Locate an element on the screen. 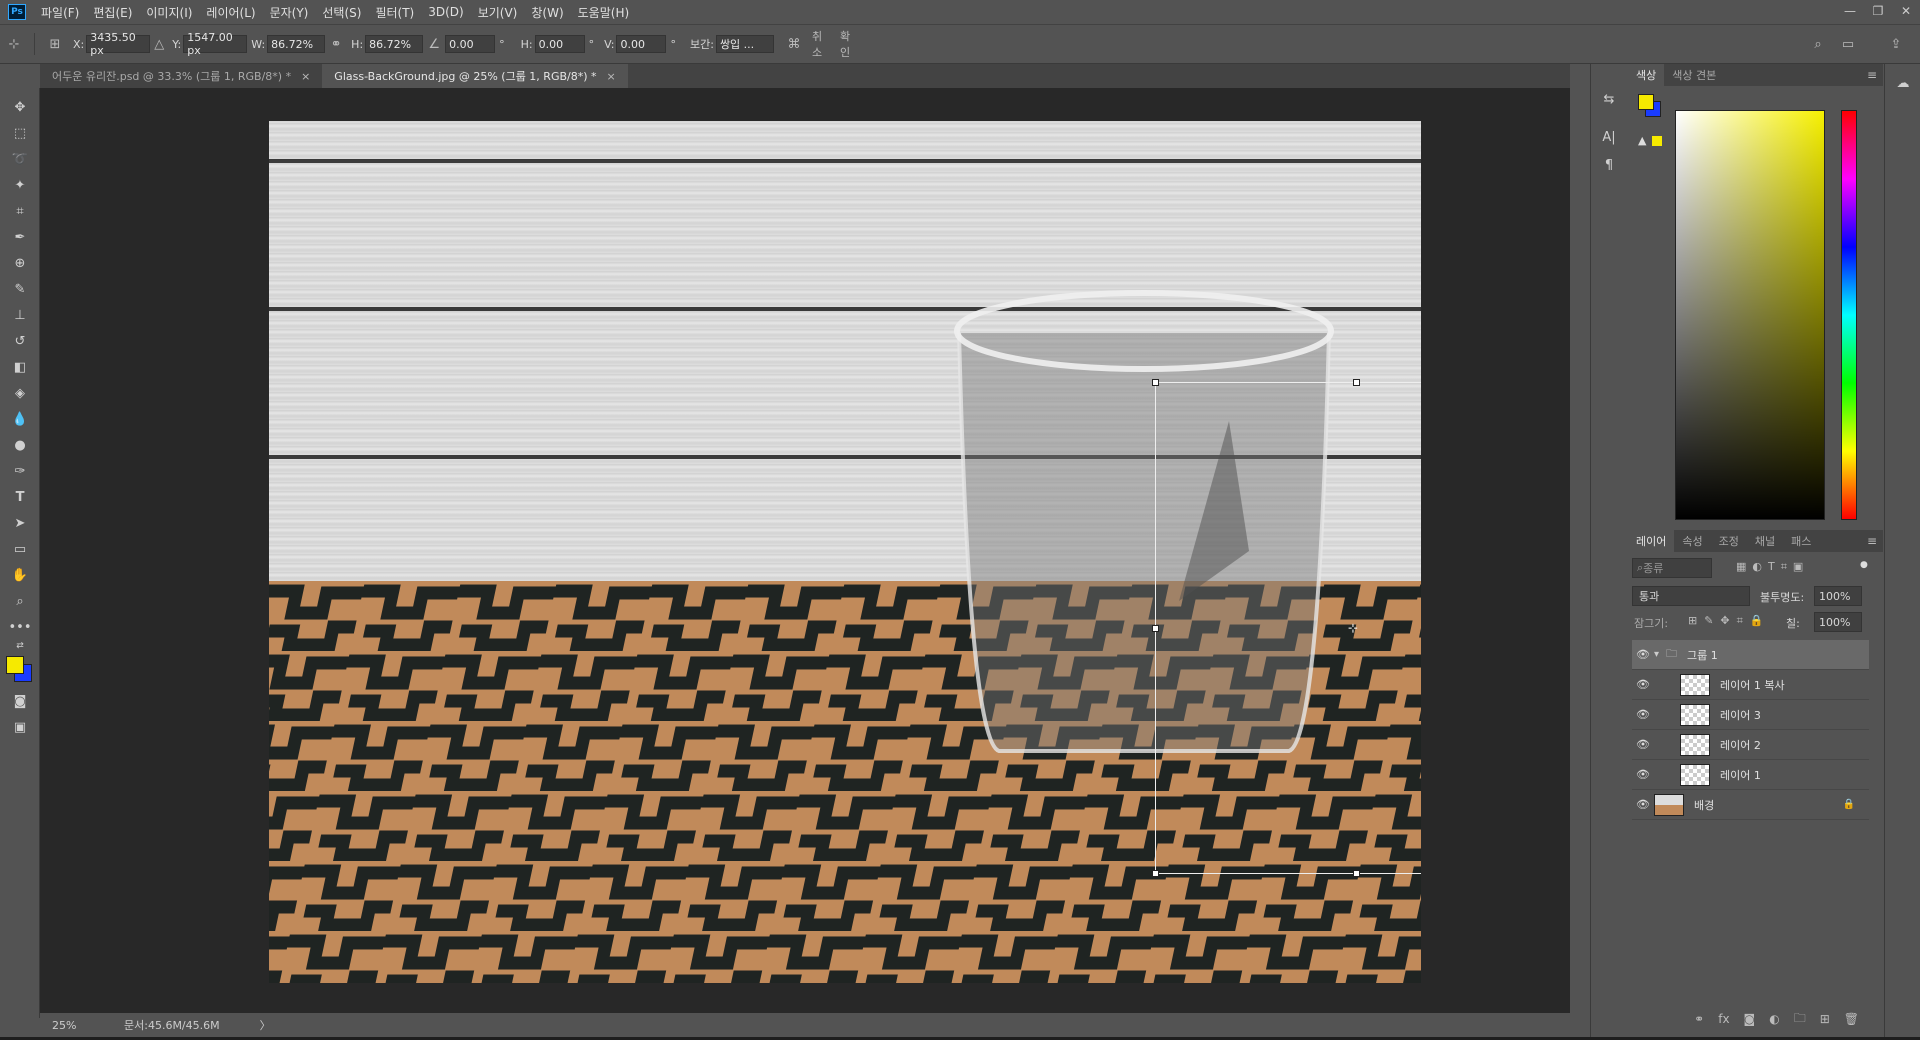 The height and width of the screenshot is (1040, 1920). tab-dark-glass-psd: 어두운 유리잔.psd @ 33.3% (그룹 1, RGB/8*) * × is located at coordinates (181, 76).